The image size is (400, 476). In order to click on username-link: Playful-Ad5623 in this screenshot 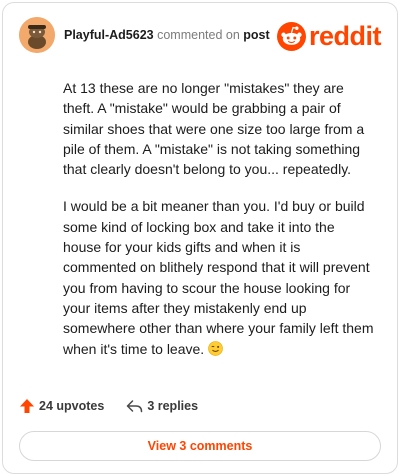, I will do `click(109, 35)`.